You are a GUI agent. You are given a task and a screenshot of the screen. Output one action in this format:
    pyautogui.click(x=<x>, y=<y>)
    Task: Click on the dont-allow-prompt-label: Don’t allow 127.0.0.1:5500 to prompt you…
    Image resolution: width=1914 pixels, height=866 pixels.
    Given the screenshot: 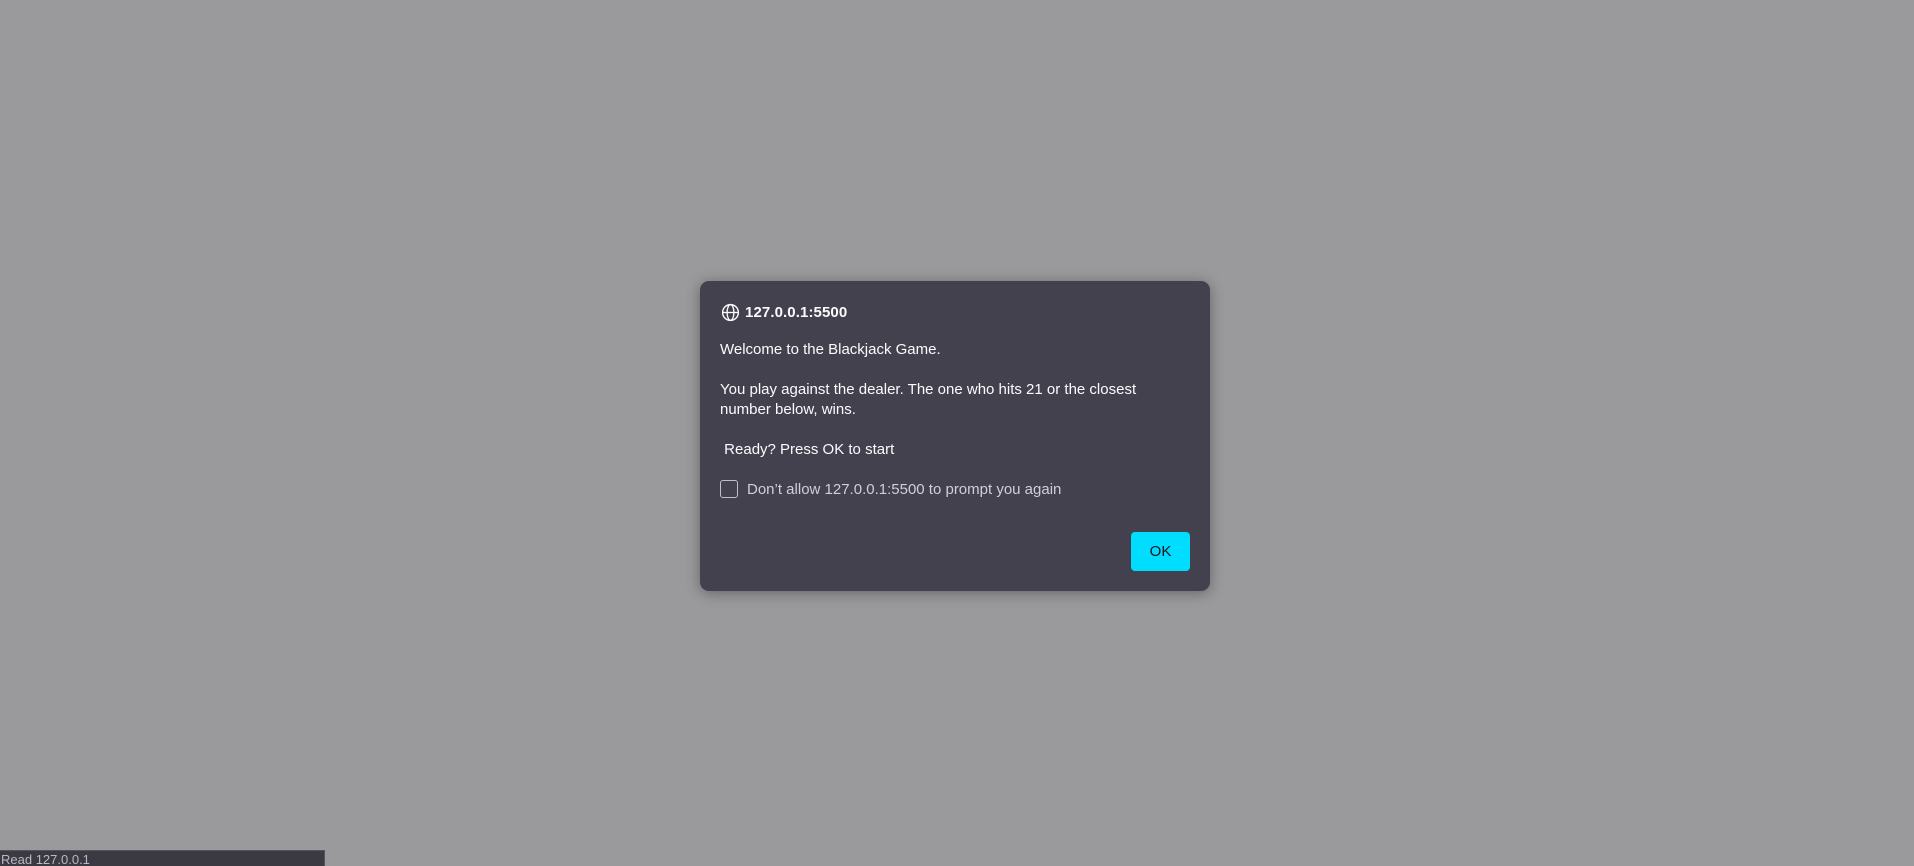 What is the action you would take?
    pyautogui.click(x=904, y=489)
    